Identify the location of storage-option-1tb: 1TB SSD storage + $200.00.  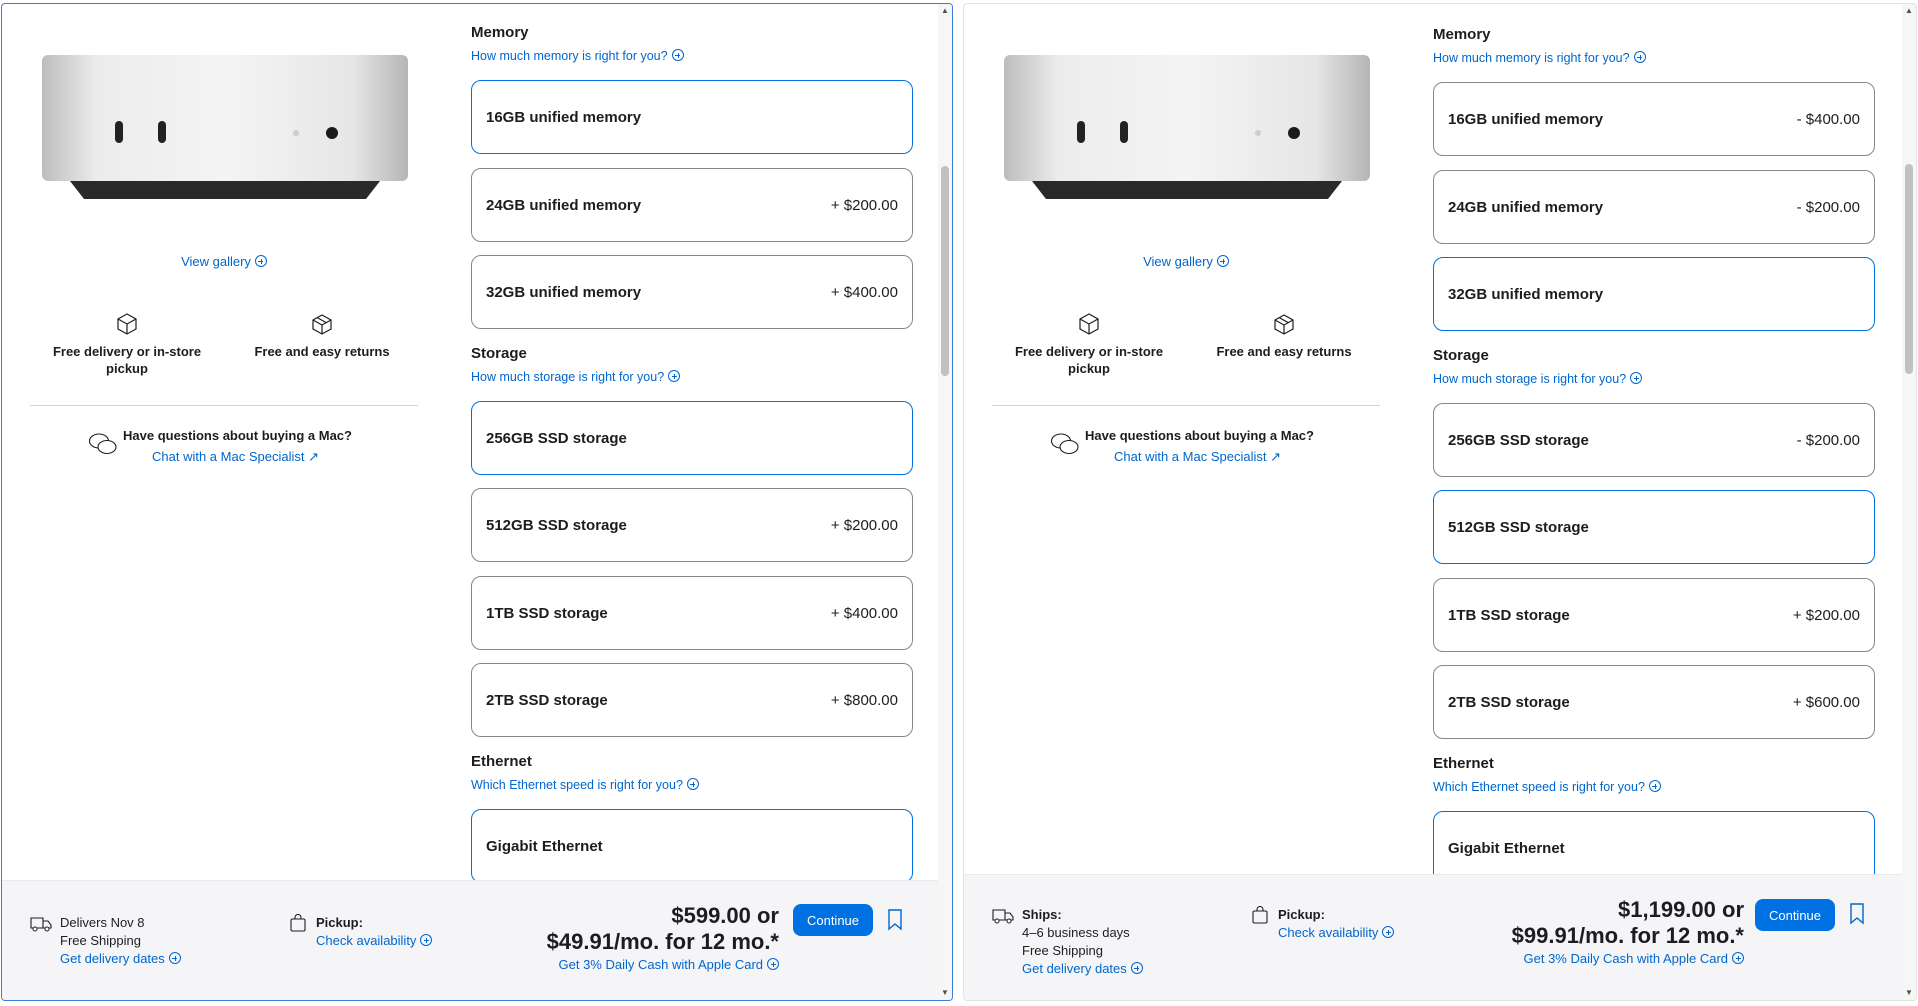
(1654, 615).